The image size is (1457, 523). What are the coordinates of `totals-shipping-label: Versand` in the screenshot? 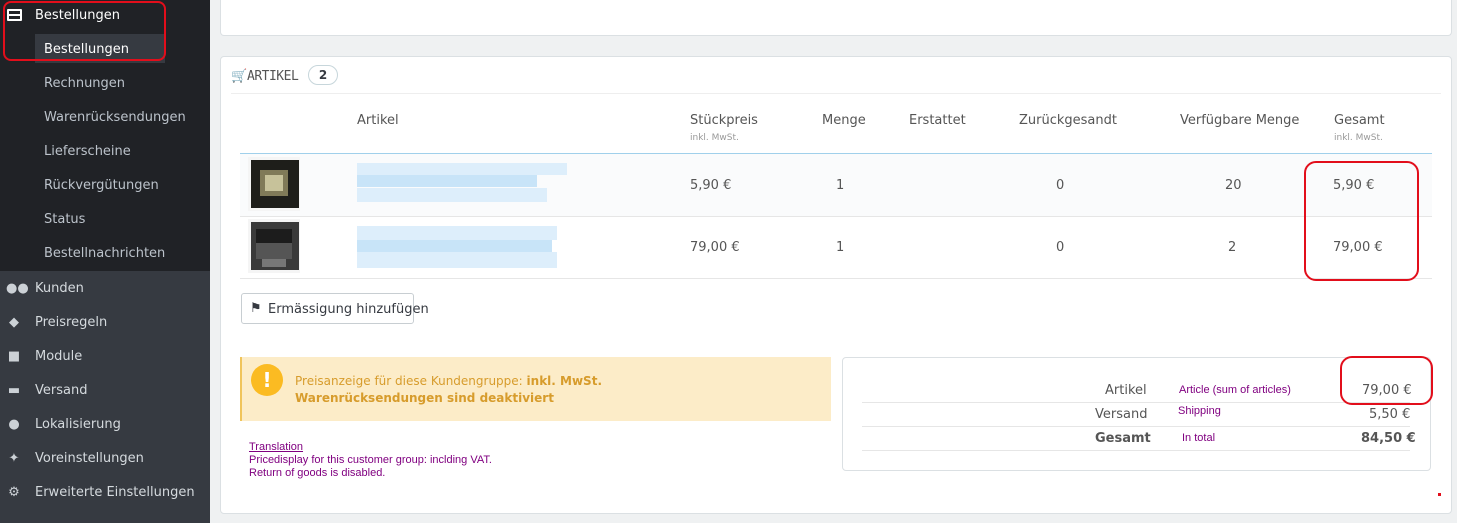 It's located at (1121, 414).